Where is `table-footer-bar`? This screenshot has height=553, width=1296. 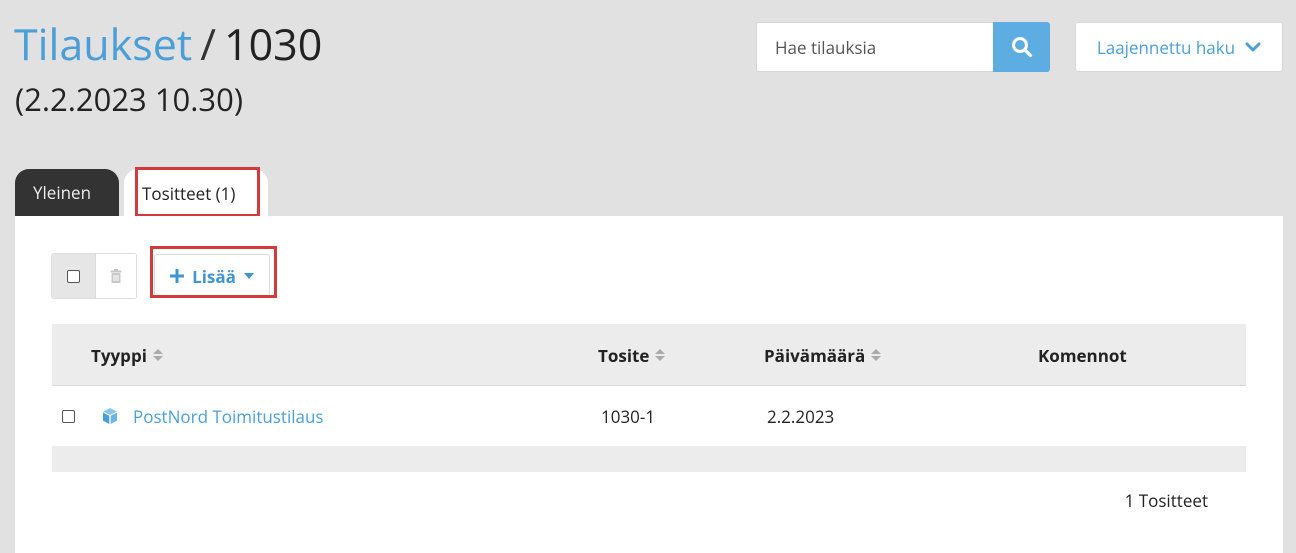 table-footer-bar is located at coordinates (649, 459).